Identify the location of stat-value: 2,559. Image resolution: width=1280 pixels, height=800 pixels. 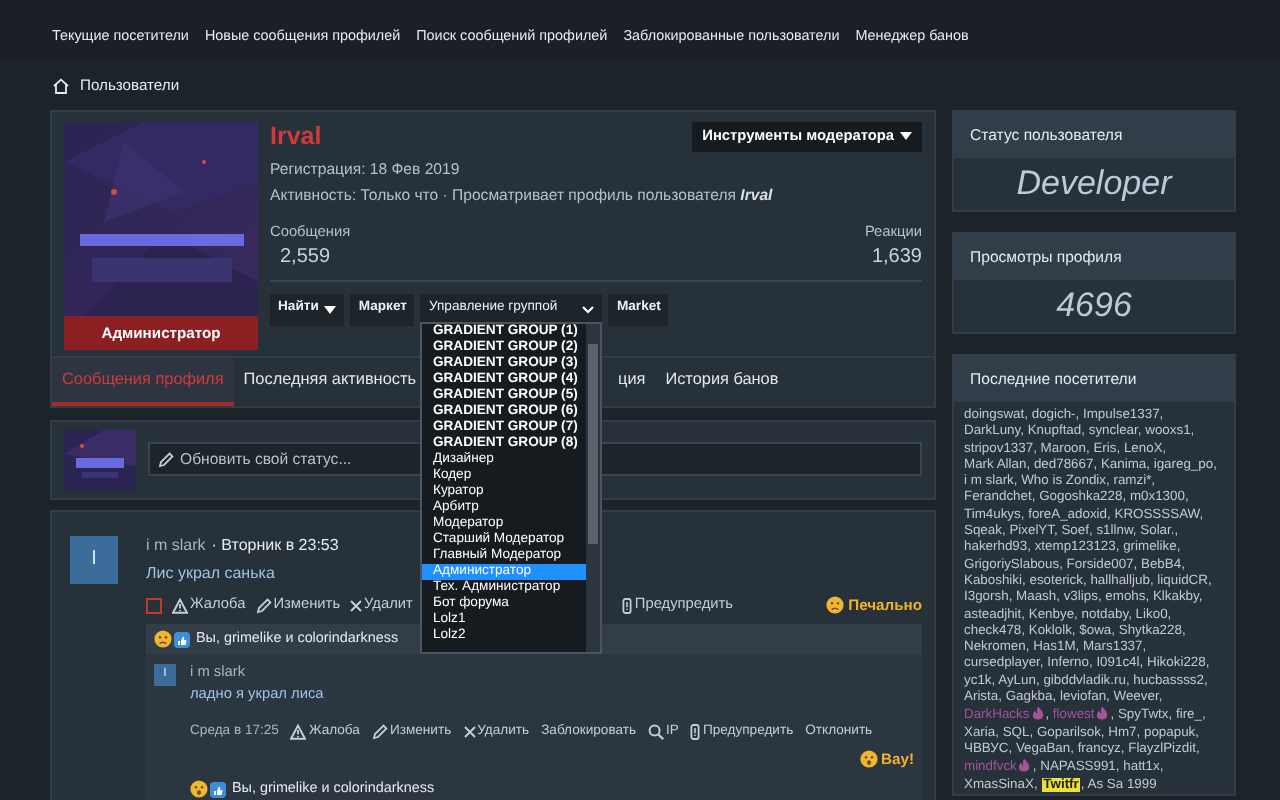
(305, 257).